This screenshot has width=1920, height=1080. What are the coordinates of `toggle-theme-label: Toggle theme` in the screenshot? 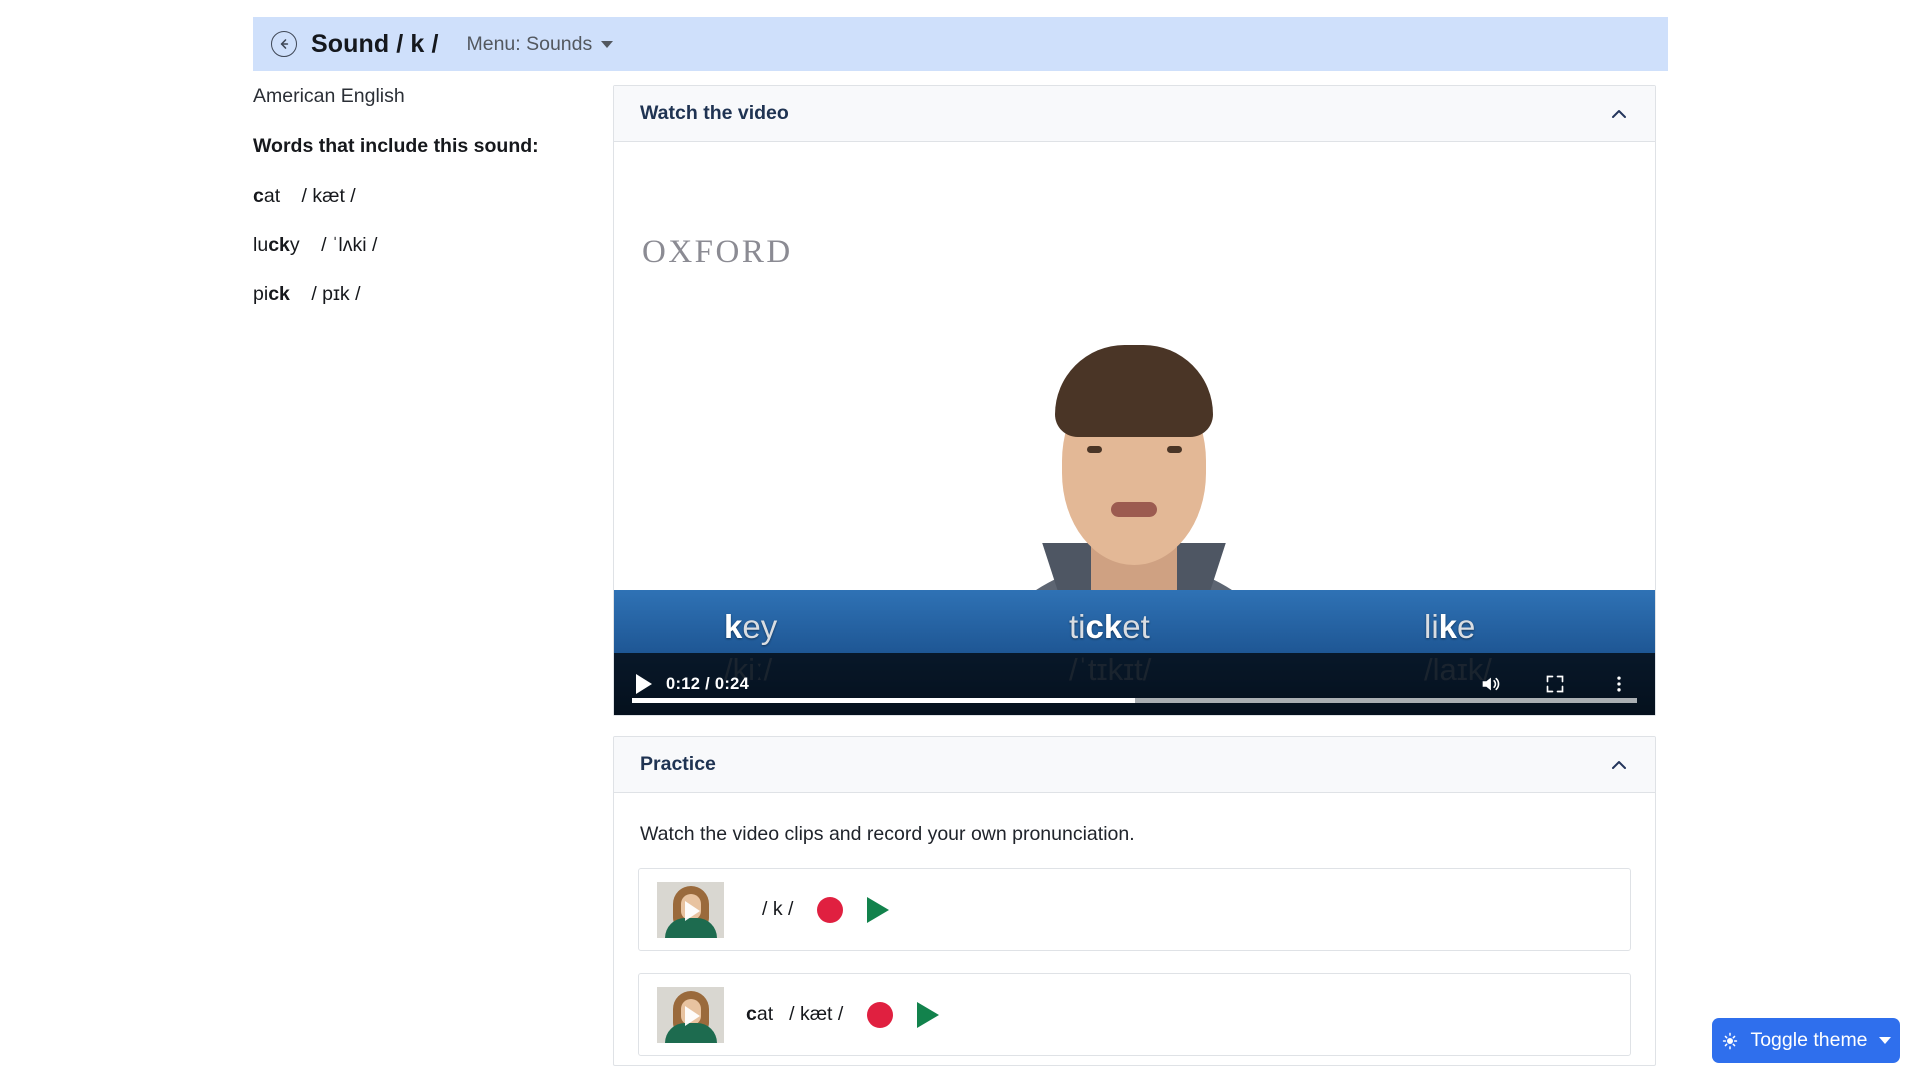 It's located at (1809, 1040).